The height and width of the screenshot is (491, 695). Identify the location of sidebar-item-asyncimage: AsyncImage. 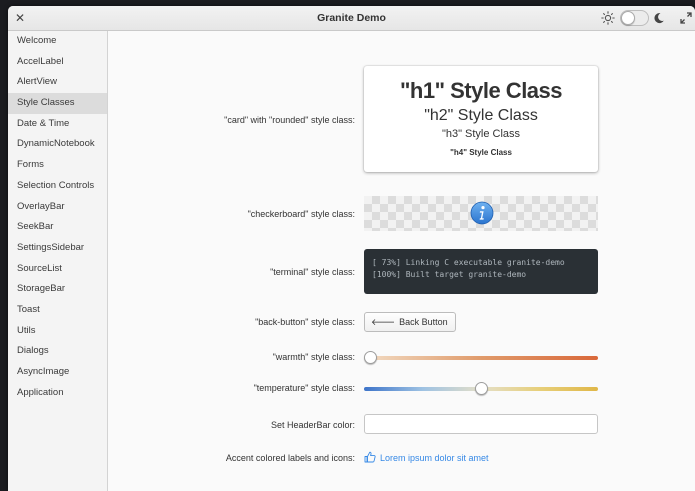
(57, 372).